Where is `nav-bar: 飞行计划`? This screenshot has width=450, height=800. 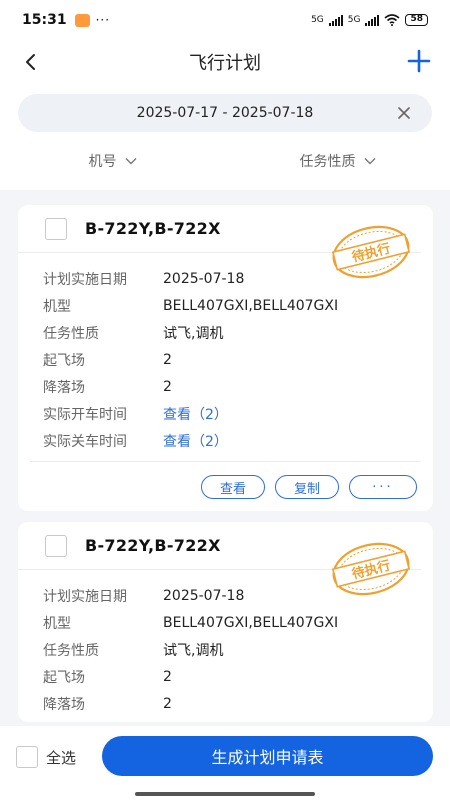 nav-bar: 飞行计划 is located at coordinates (225, 62).